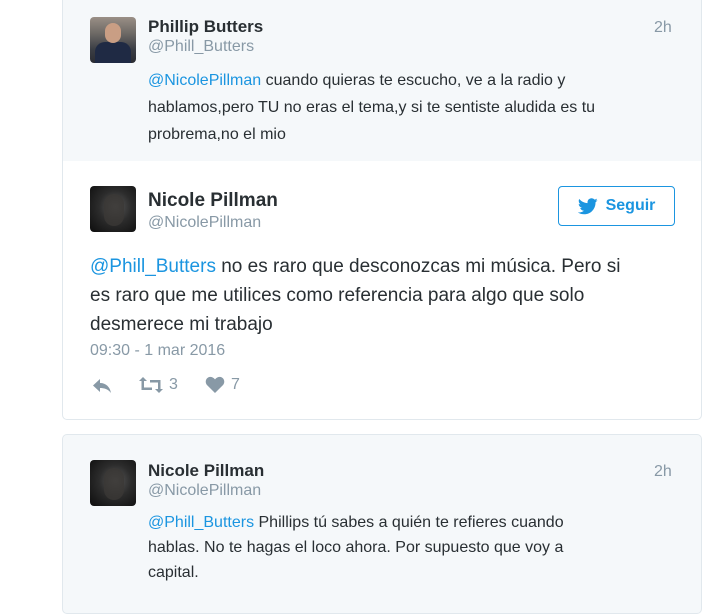  What do you see at coordinates (630, 205) in the screenshot?
I see `follow-label: Seguir` at bounding box center [630, 205].